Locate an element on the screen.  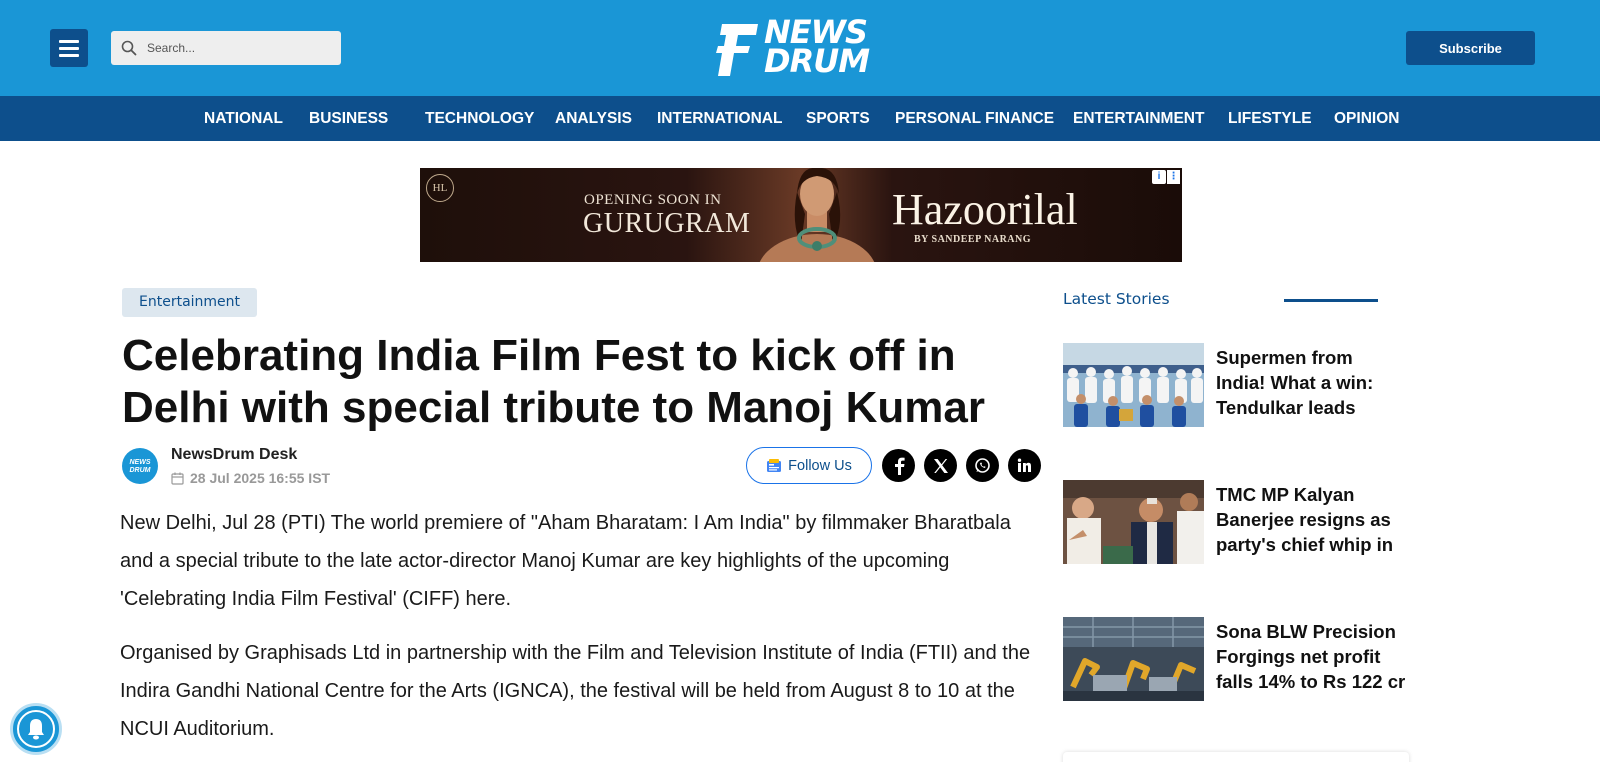
latest-stories-heading: Latest Stories is located at coordinates (1116, 299).